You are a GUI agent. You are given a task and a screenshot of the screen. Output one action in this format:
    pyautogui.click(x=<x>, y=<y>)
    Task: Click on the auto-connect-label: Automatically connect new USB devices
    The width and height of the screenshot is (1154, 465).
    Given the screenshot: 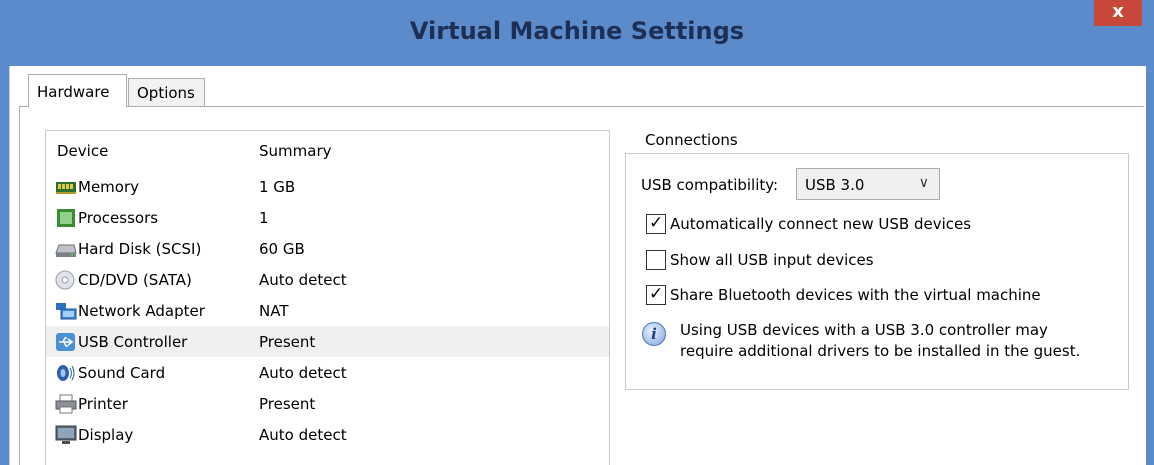 What is the action you would take?
    pyautogui.click(x=821, y=224)
    